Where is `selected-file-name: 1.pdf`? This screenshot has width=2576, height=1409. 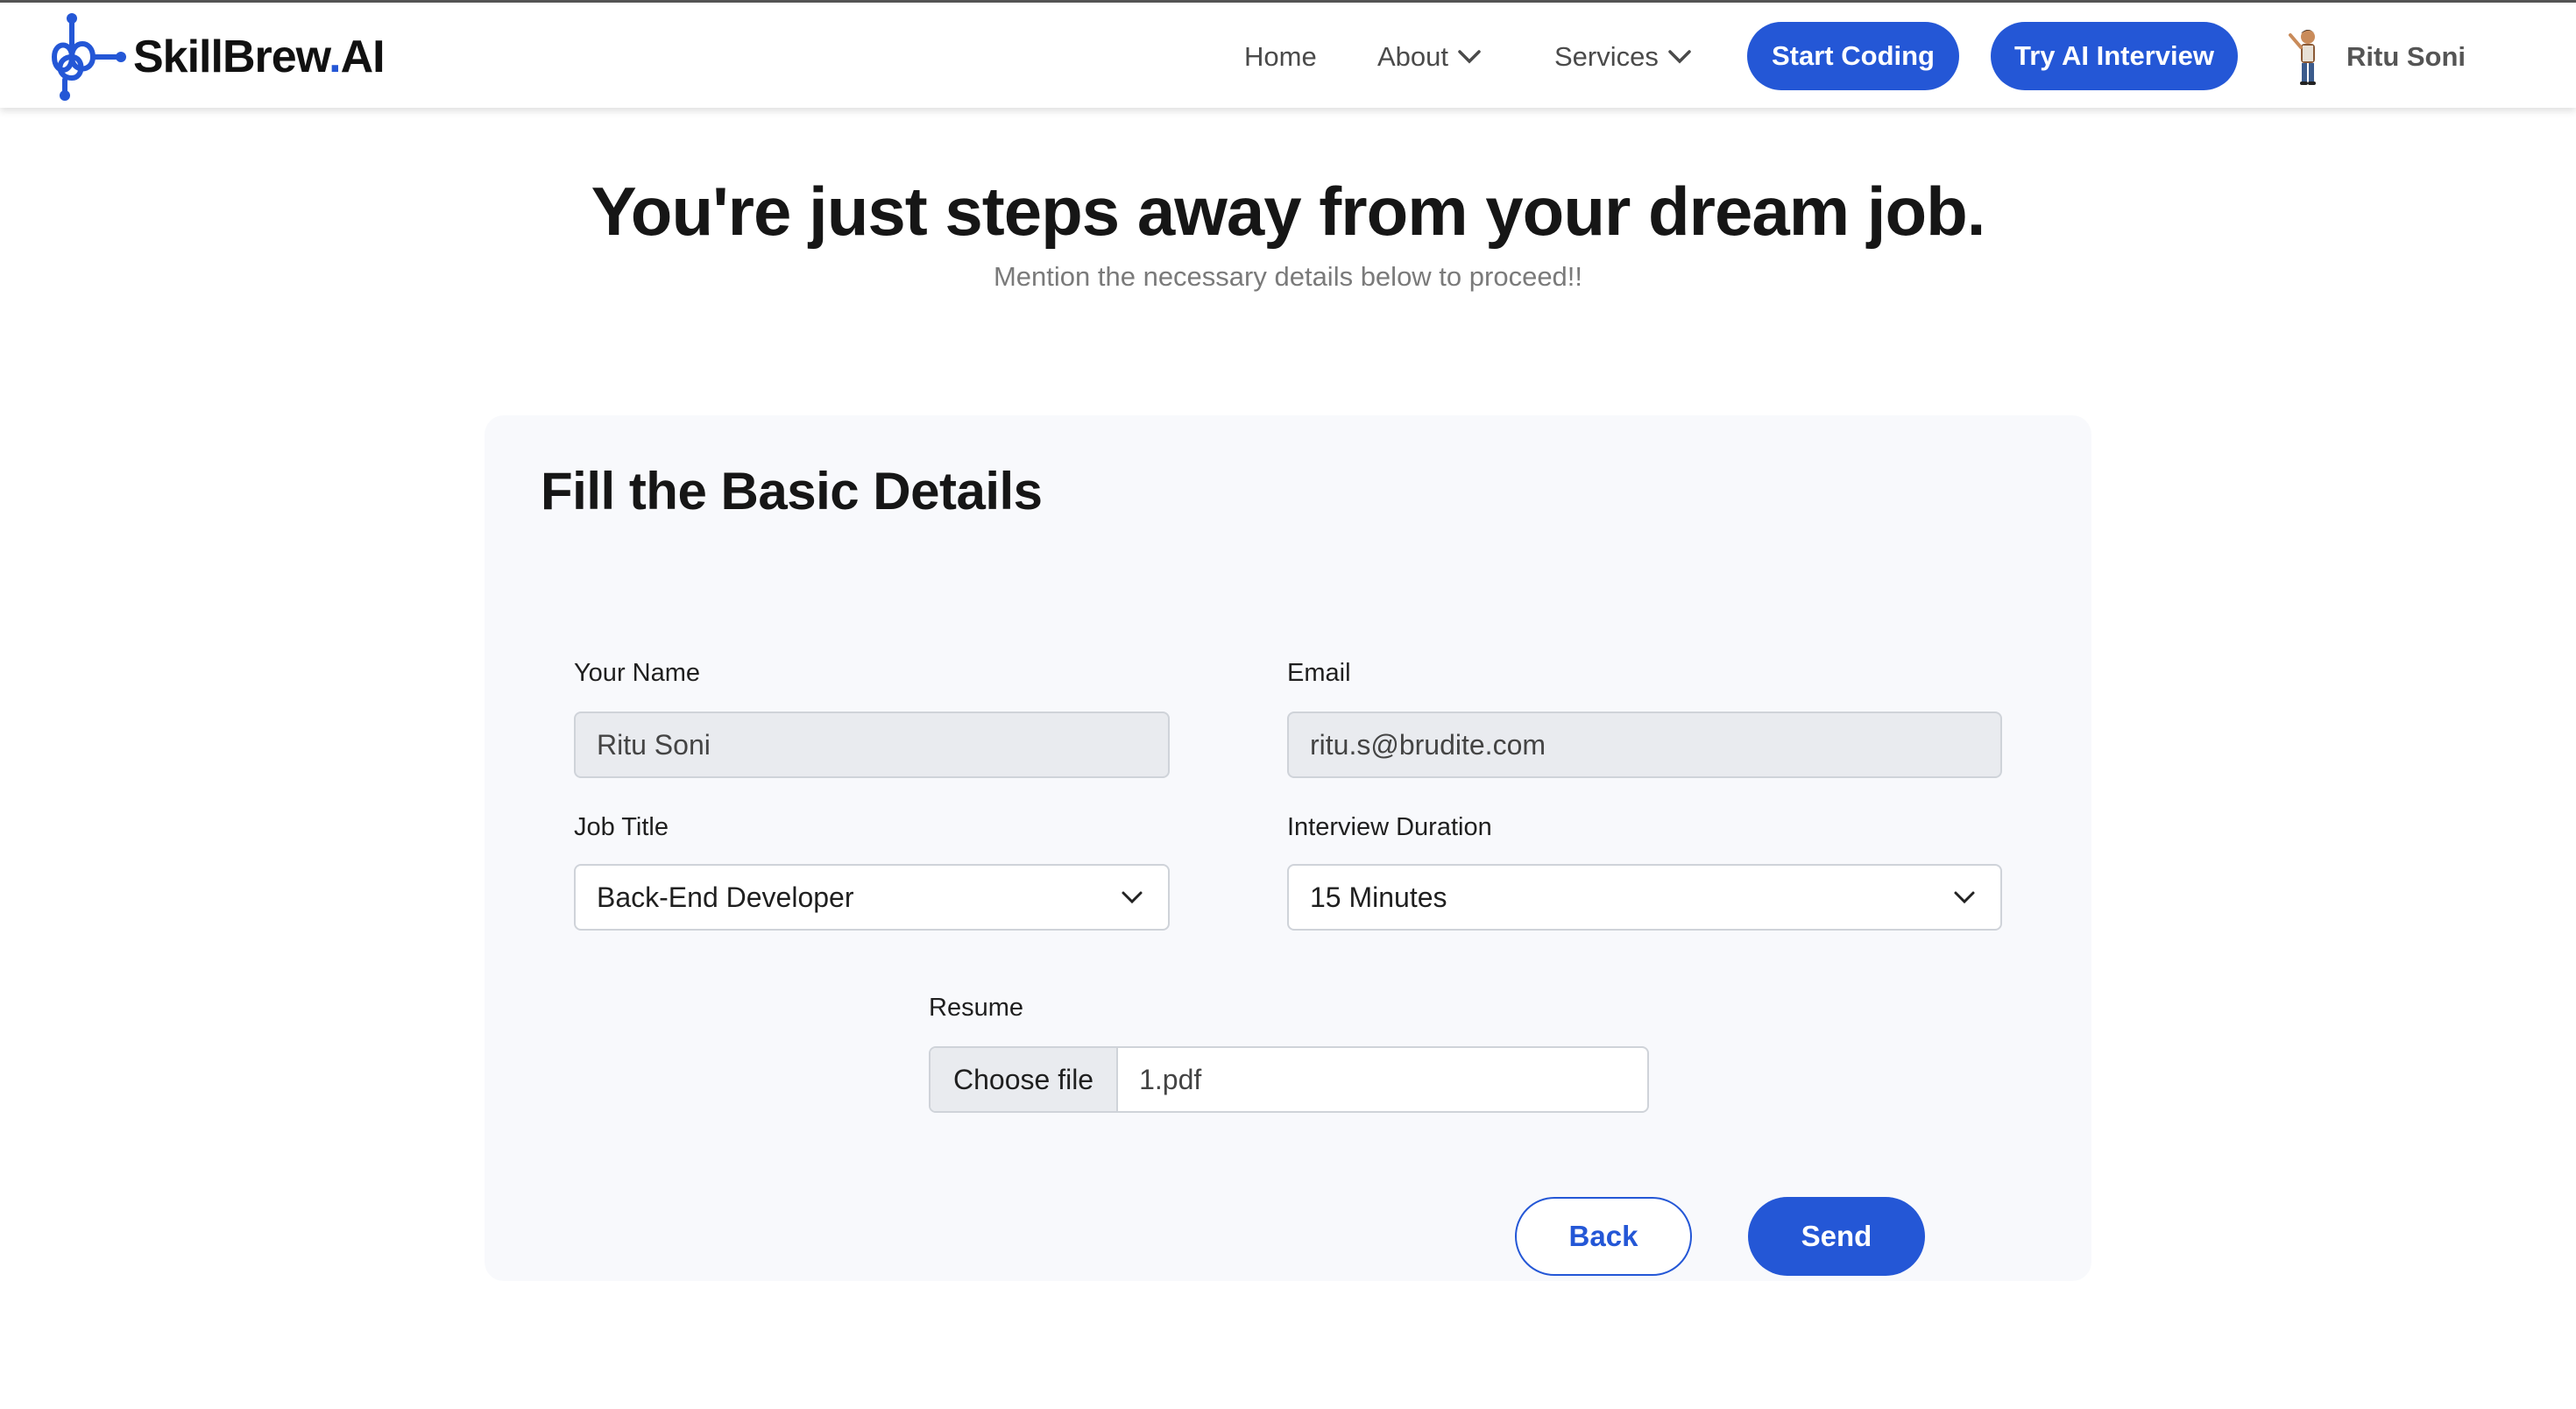
selected-file-name: 1.pdf is located at coordinates (1170, 1079).